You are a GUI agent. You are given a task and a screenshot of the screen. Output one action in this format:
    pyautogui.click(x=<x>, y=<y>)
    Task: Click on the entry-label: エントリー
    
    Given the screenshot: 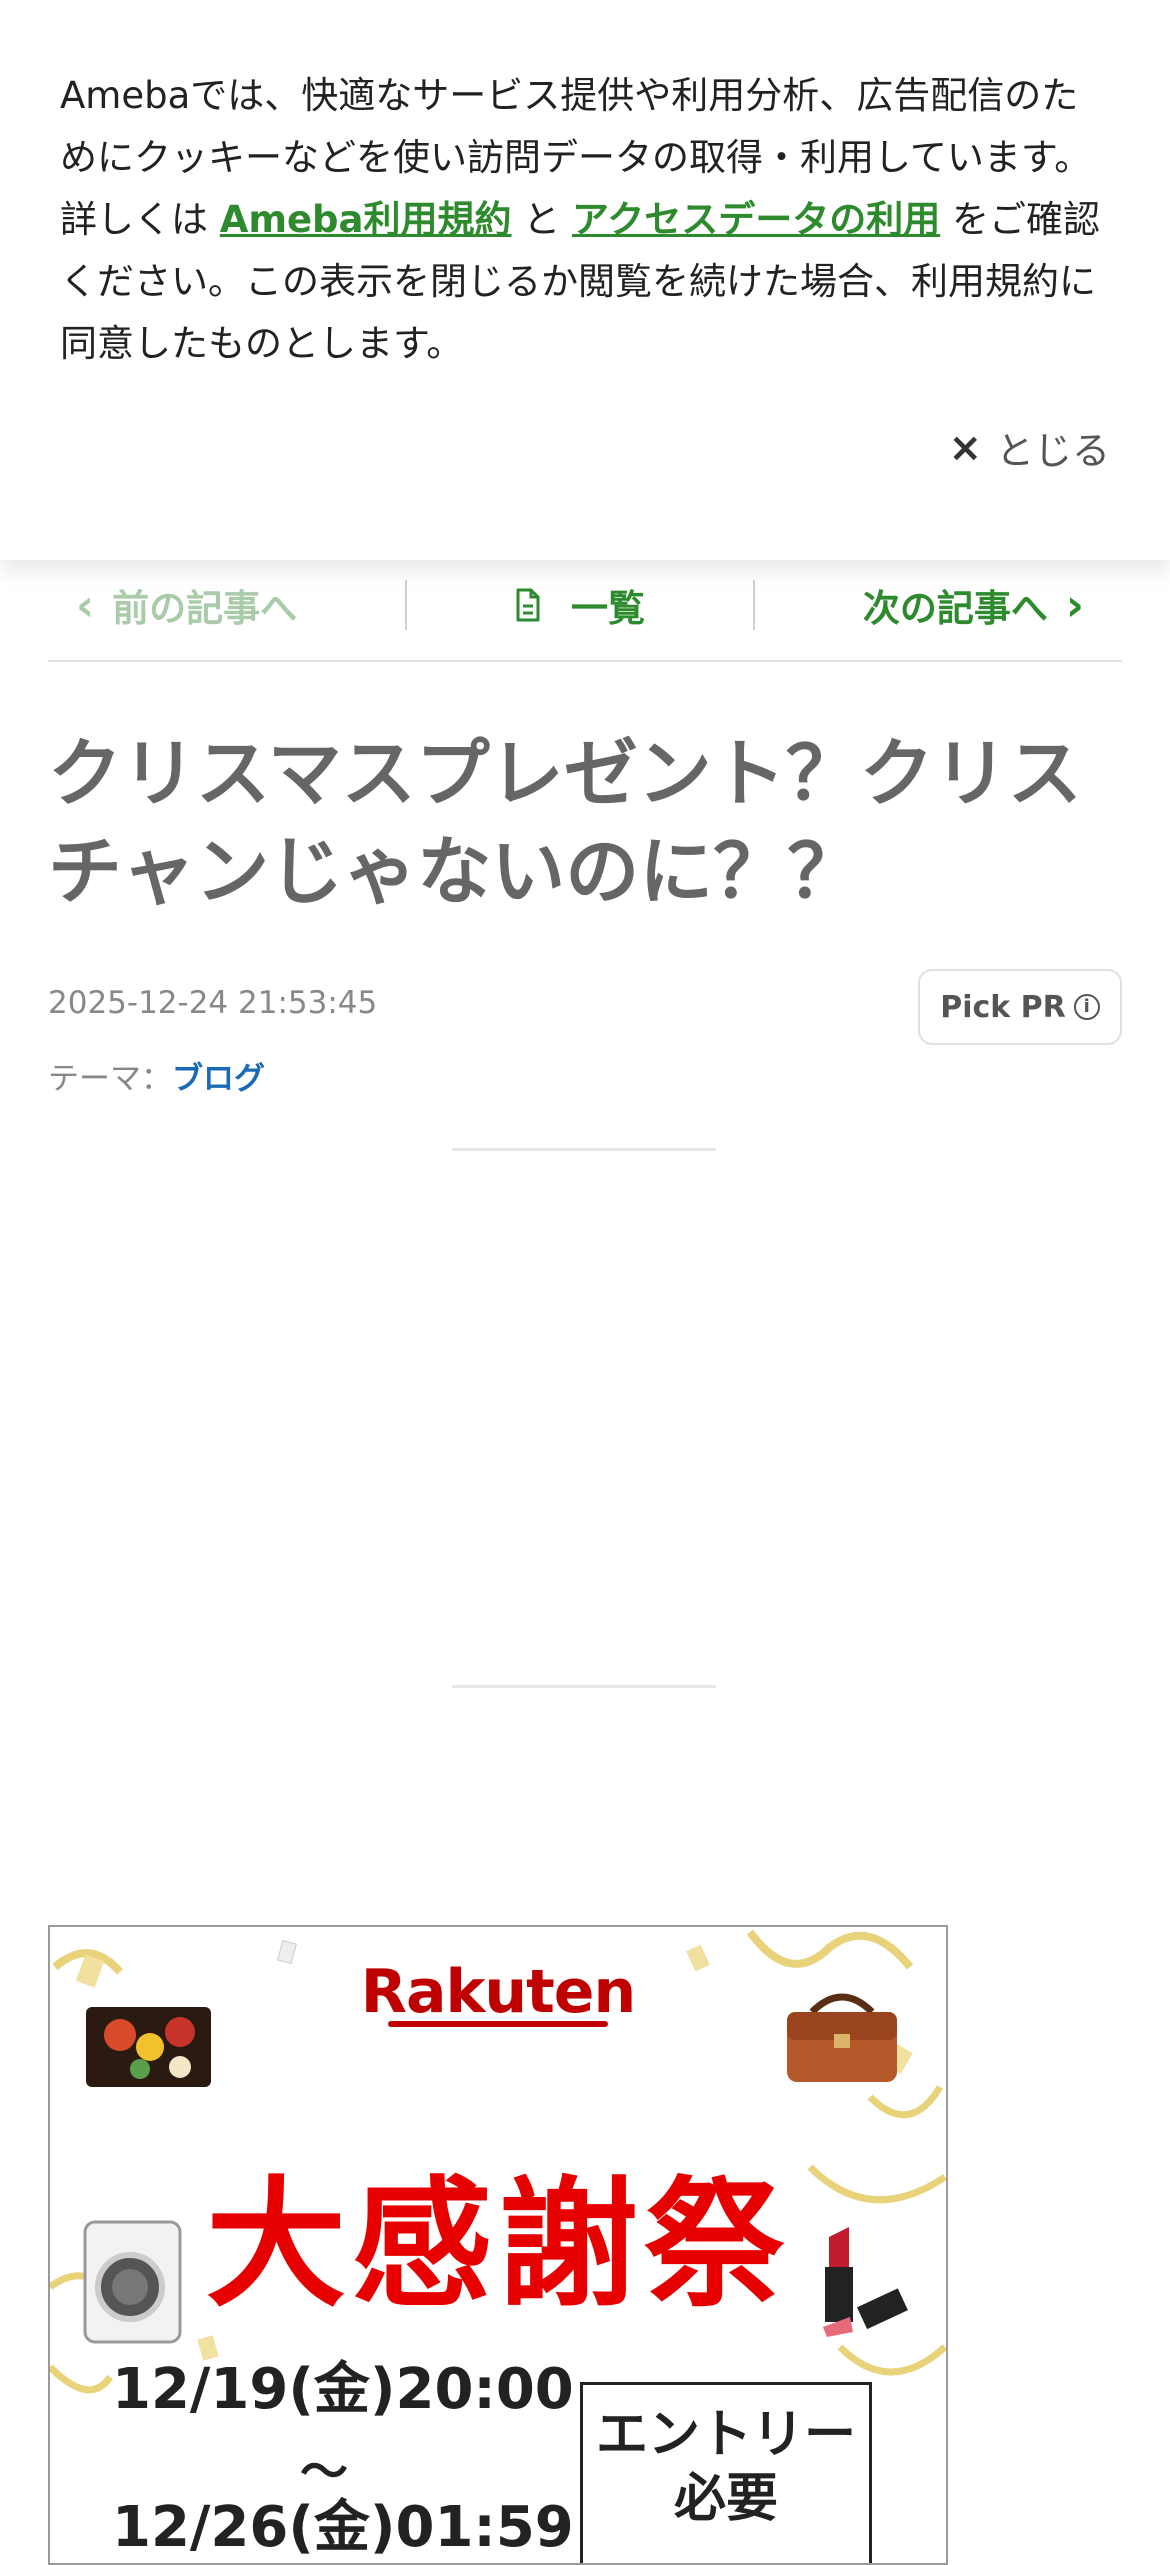 What is the action you would take?
    pyautogui.click(x=725, y=2435)
    